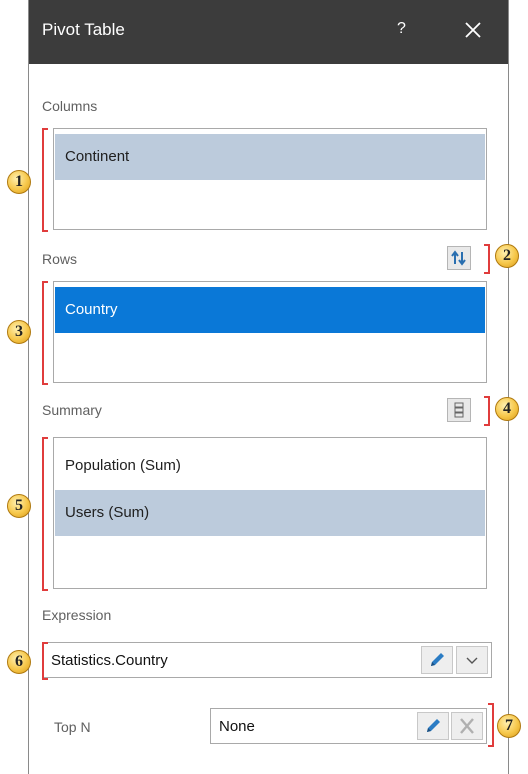 This screenshot has width=528, height=774. I want to click on clear-x-icon, so click(467, 726).